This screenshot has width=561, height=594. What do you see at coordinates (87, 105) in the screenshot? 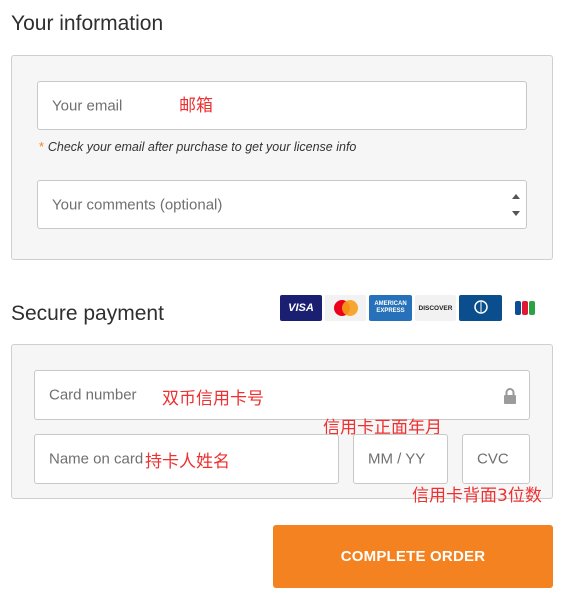
I see `email-placeholder: Your email` at bounding box center [87, 105].